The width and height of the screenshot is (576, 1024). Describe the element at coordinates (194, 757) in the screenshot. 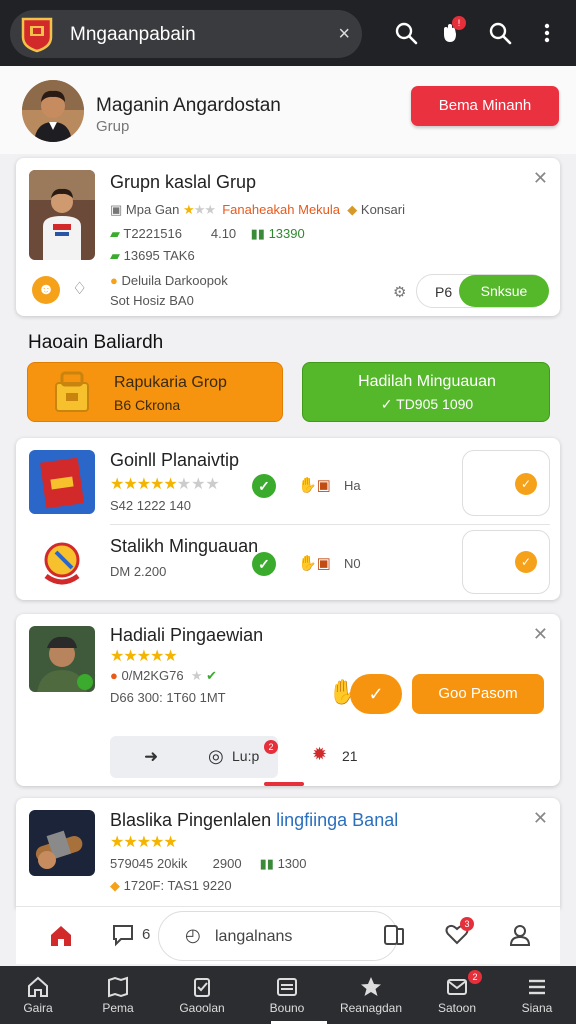

I see `action-chip: ➜ ◎ Lu:p 2` at that location.